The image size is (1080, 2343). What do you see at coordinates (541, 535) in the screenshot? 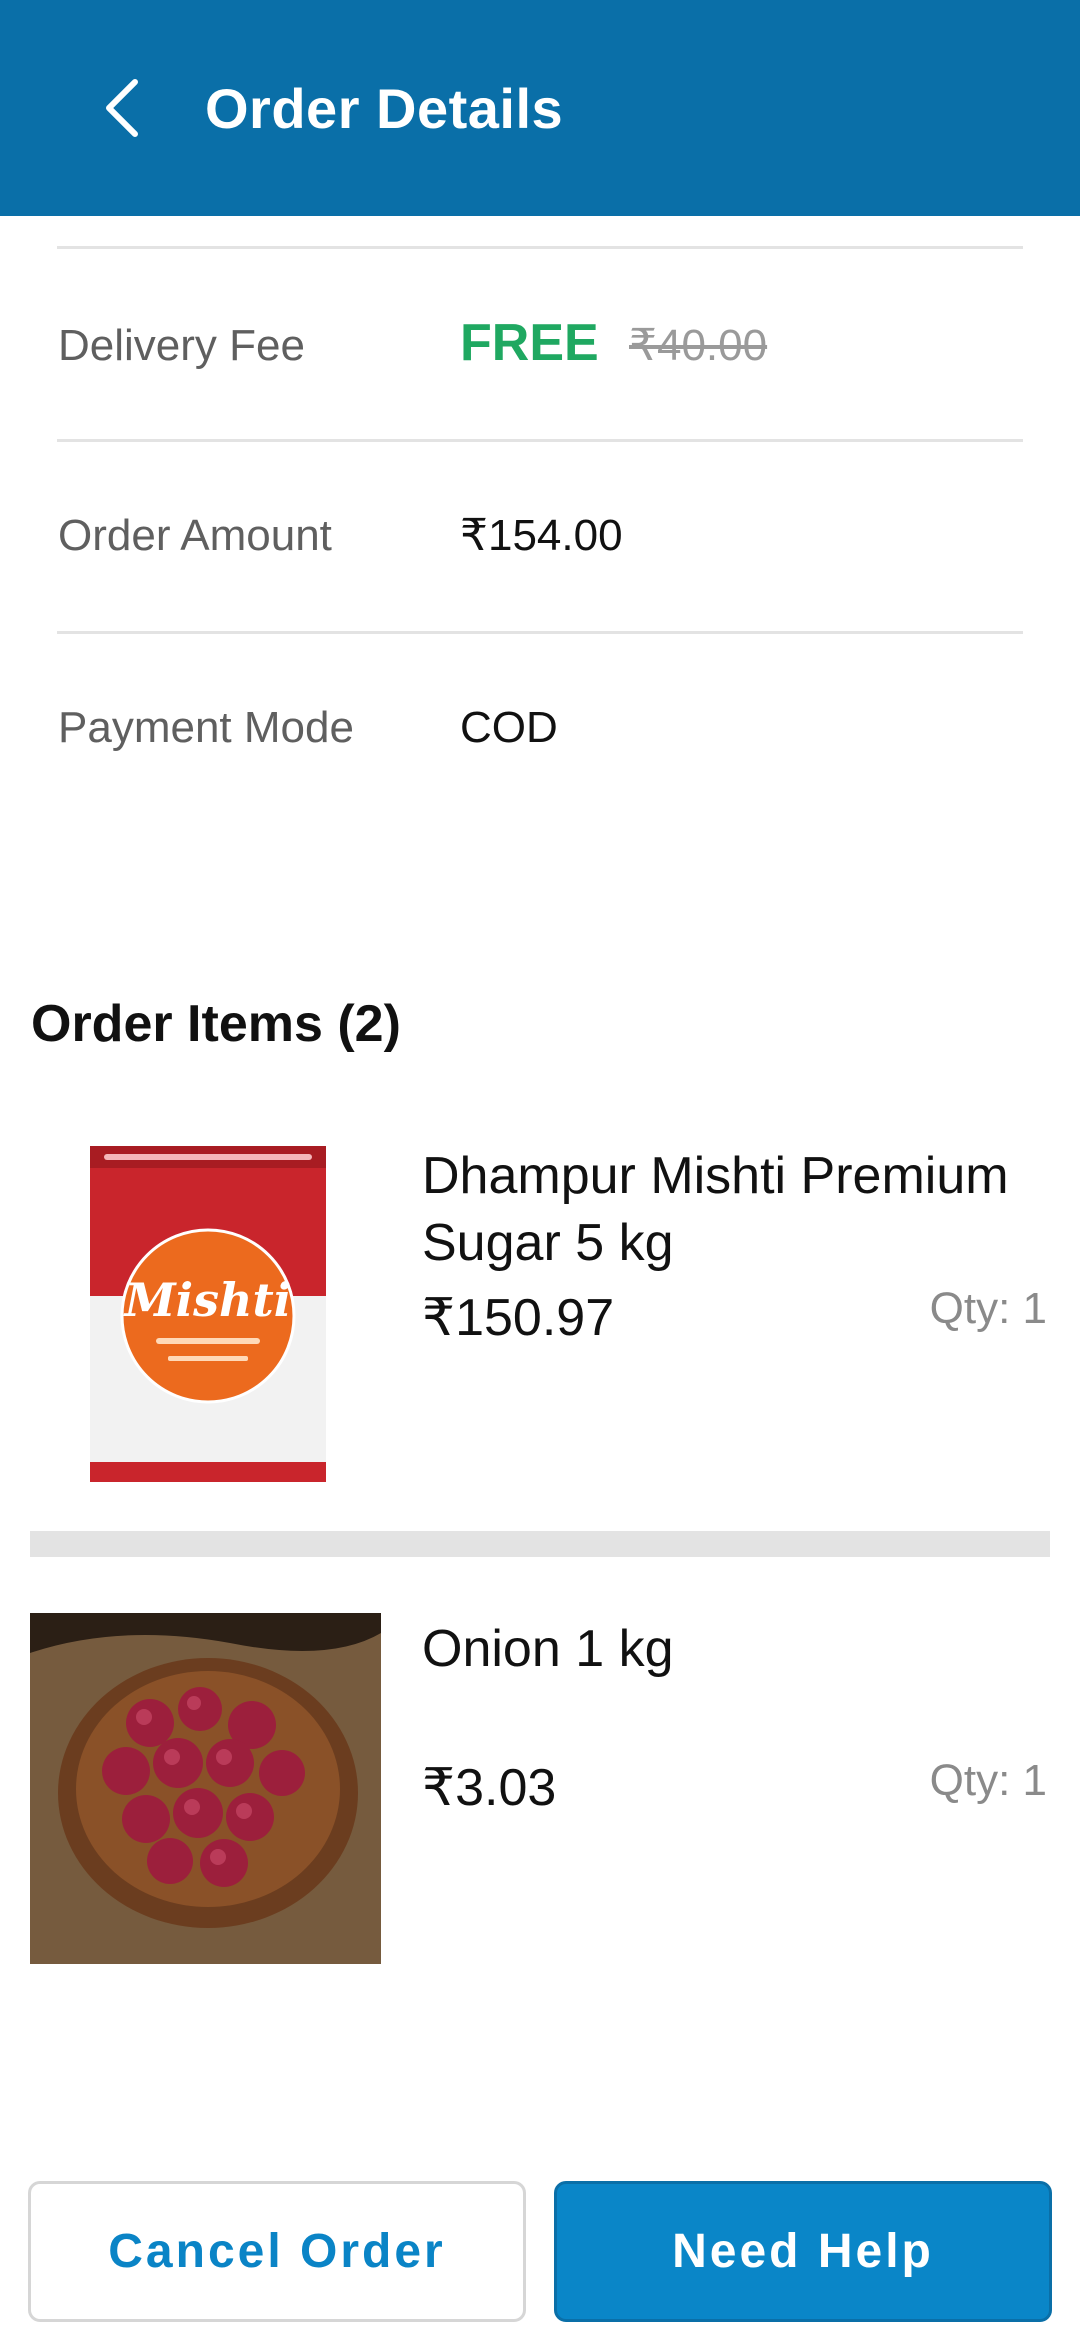
I see `order-amount-value: ₹154.00` at bounding box center [541, 535].